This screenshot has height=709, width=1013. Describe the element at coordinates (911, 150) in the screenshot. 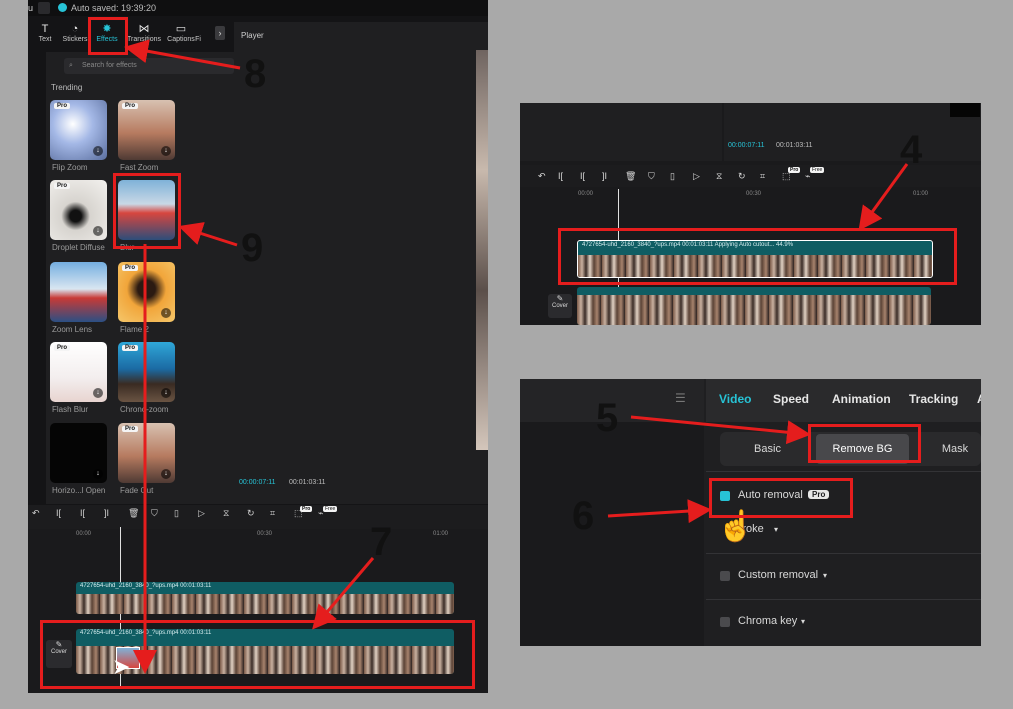

I see `step-number-4: 4` at that location.